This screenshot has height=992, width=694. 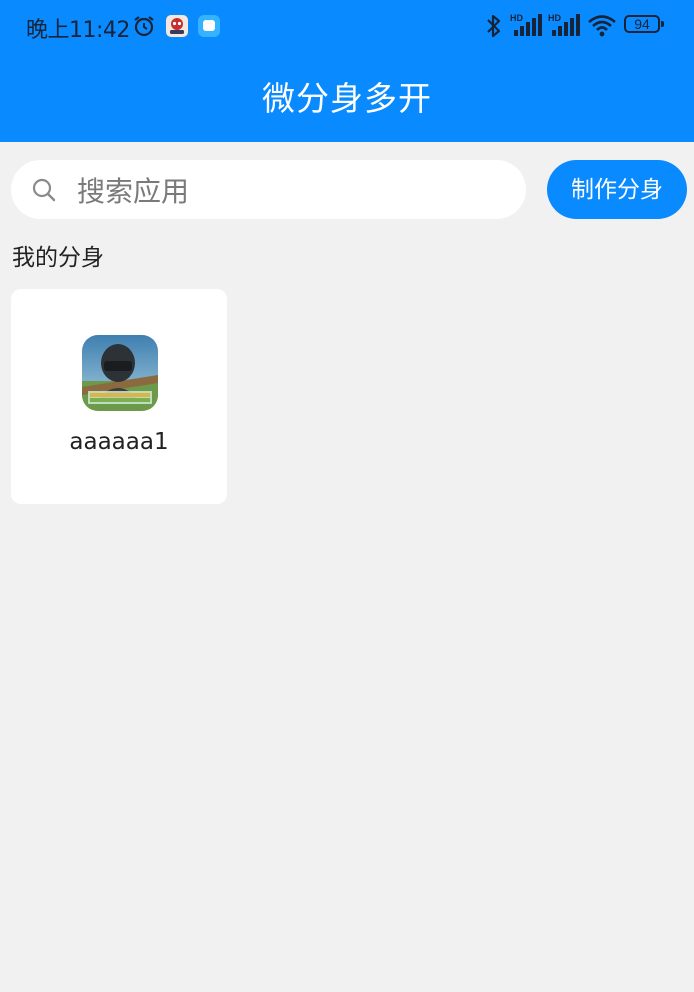 I want to click on search-bar, so click(x=268, y=189).